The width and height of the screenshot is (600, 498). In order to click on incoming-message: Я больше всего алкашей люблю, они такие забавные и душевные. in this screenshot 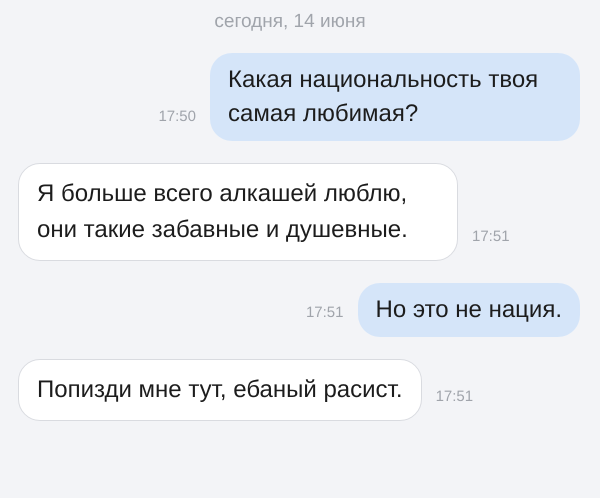, I will do `click(238, 211)`.